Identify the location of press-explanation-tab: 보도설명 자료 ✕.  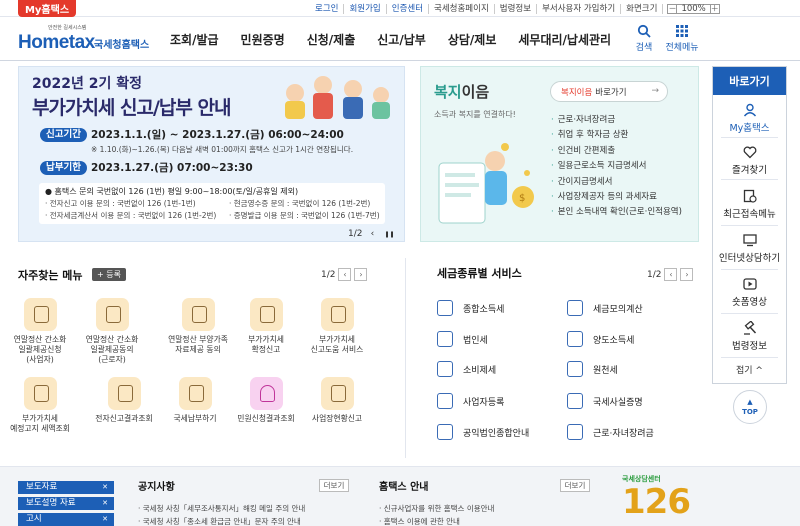
(66, 503).